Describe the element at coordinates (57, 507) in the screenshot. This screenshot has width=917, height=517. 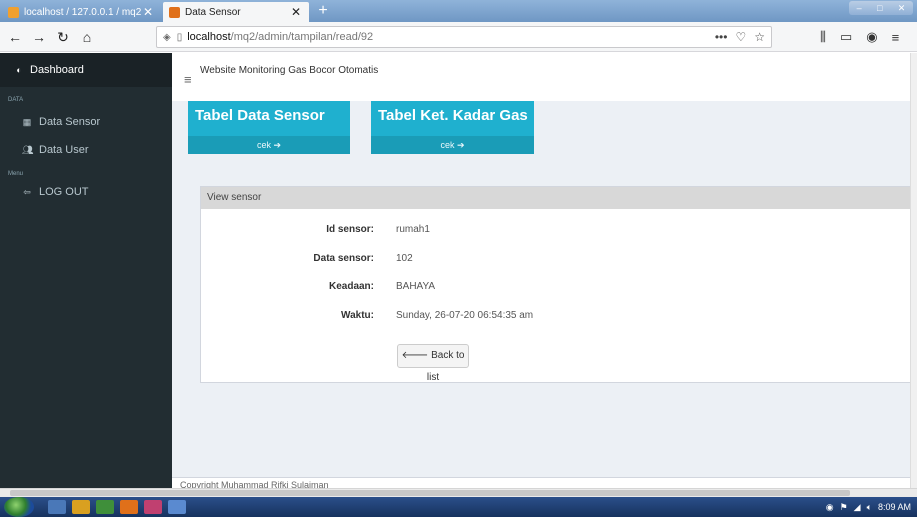
I see `explorer-icon` at that location.